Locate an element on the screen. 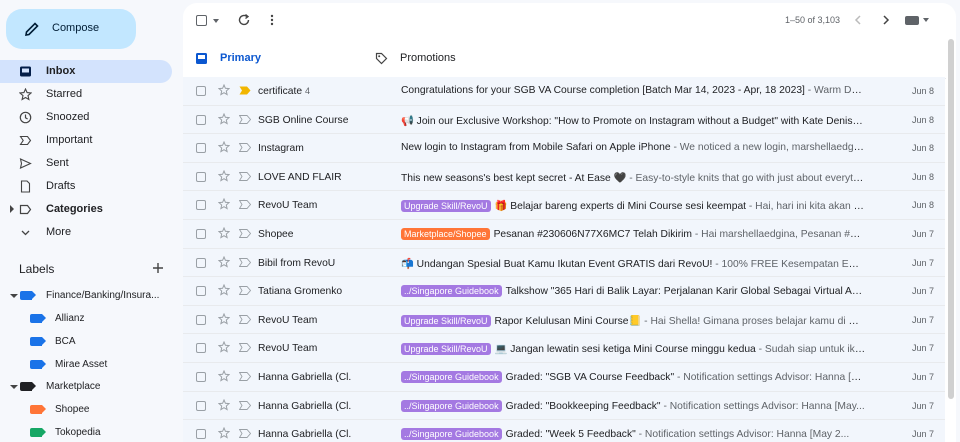 The height and width of the screenshot is (442, 960). chevron-right-icon is located at coordinates (886, 20).